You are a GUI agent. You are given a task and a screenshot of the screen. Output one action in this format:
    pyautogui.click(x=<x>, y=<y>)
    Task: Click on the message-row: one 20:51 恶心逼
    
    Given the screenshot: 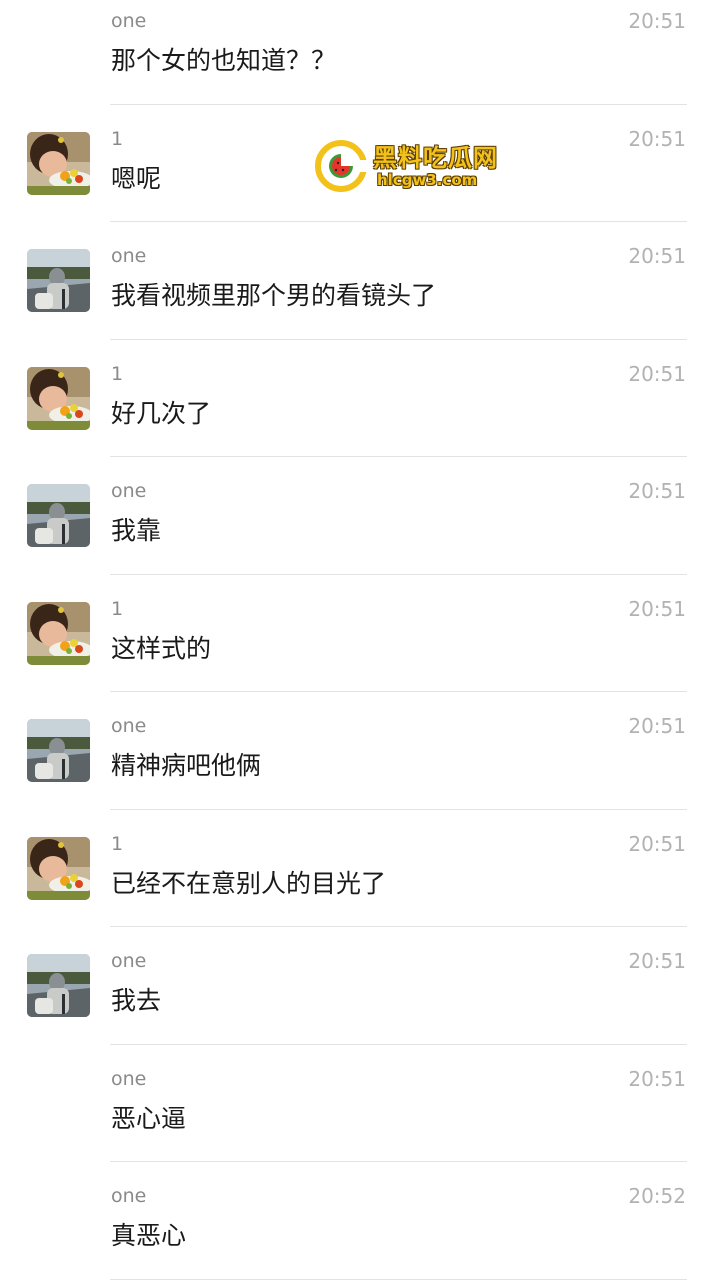 What is the action you would take?
    pyautogui.click(x=357, y=1103)
    